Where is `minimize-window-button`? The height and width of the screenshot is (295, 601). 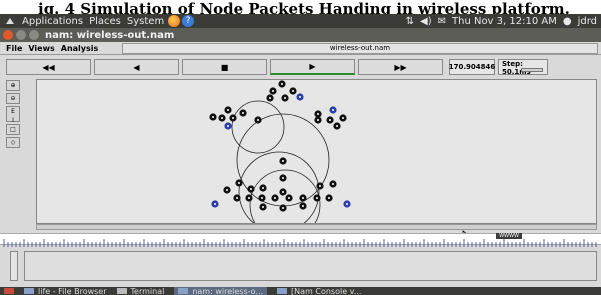 minimize-window-button is located at coordinates (21, 35).